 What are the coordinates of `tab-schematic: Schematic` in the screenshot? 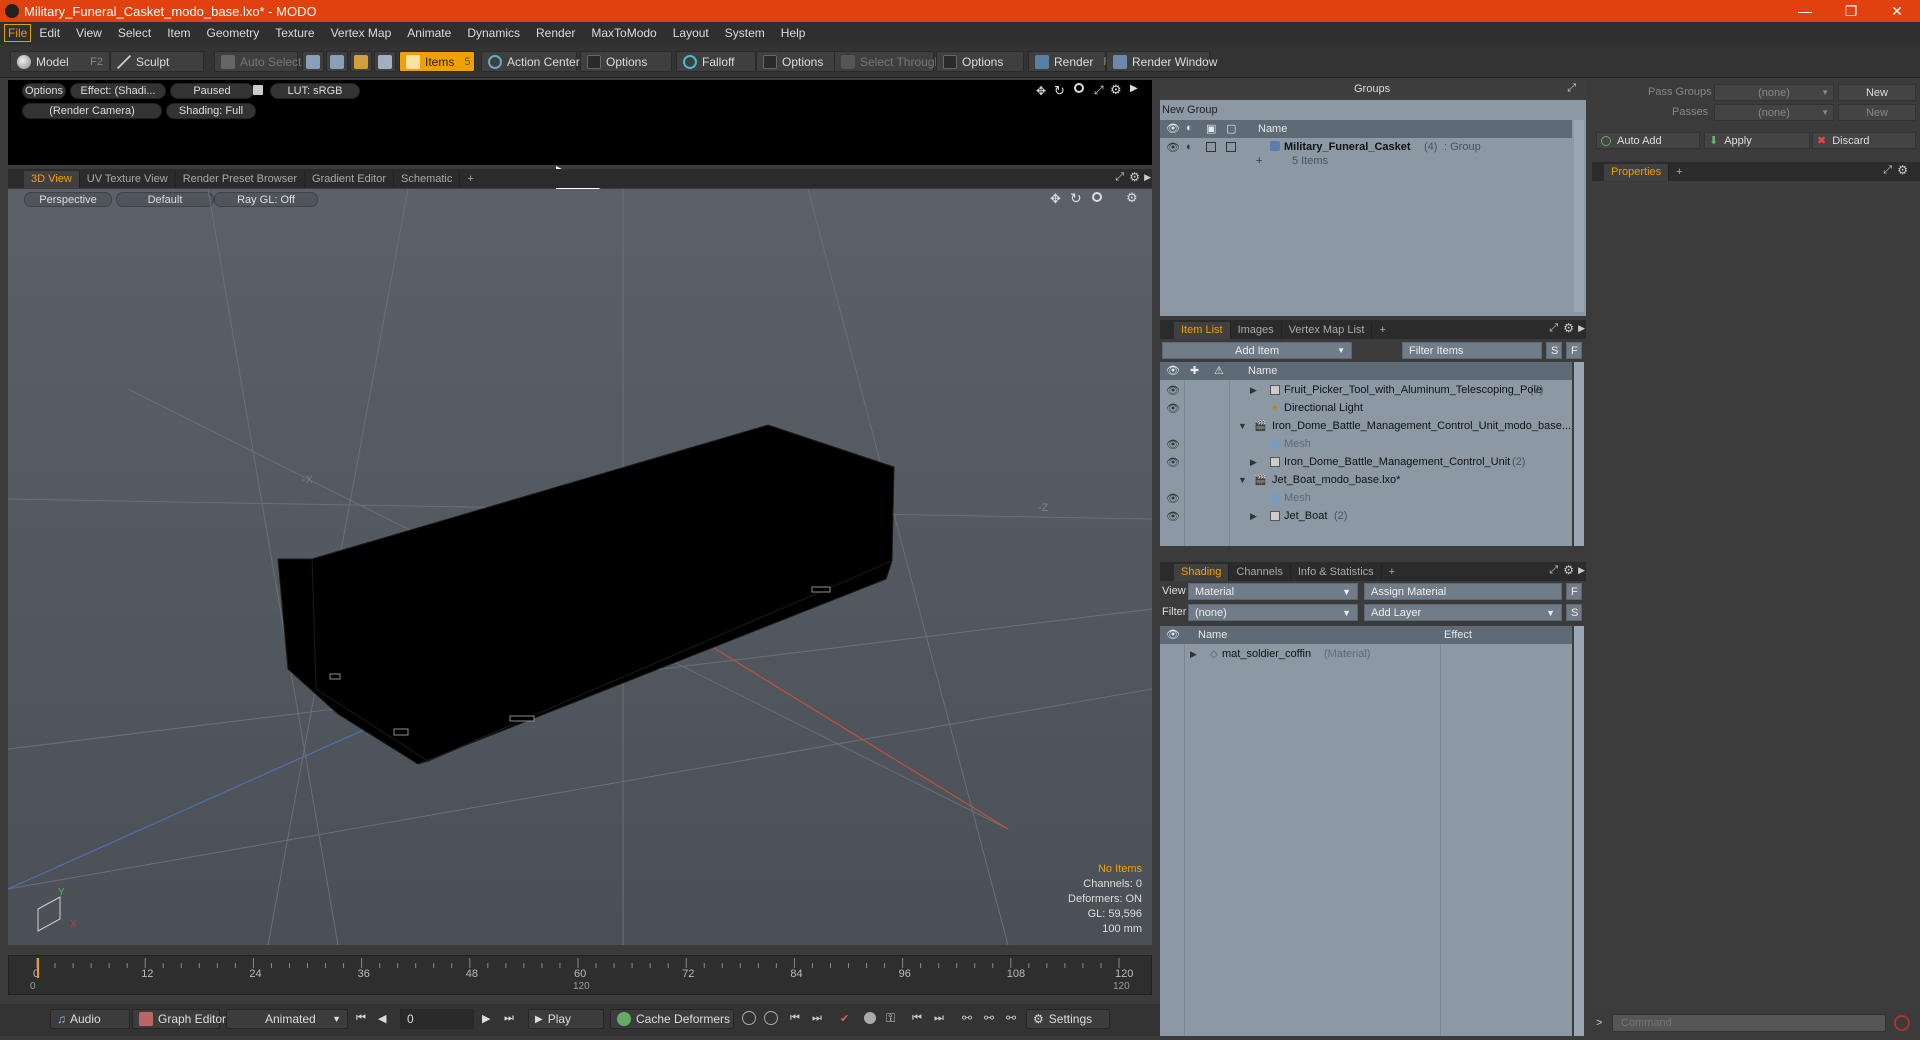 It's located at (427, 179).